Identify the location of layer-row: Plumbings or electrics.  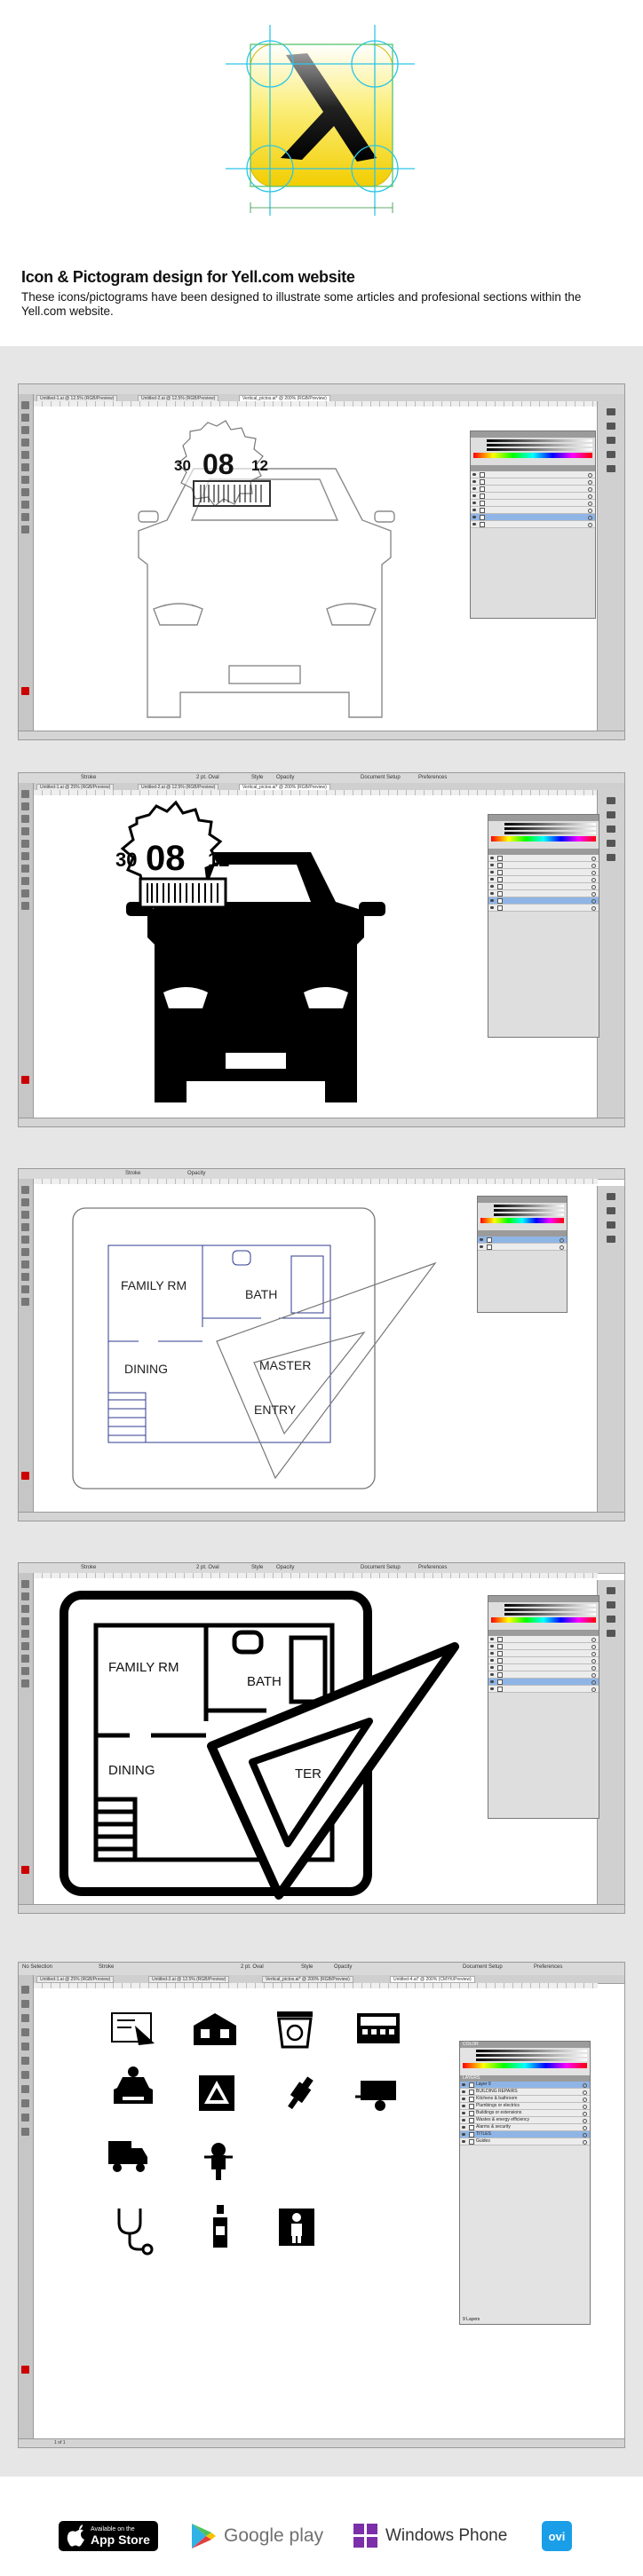
(525, 2106).